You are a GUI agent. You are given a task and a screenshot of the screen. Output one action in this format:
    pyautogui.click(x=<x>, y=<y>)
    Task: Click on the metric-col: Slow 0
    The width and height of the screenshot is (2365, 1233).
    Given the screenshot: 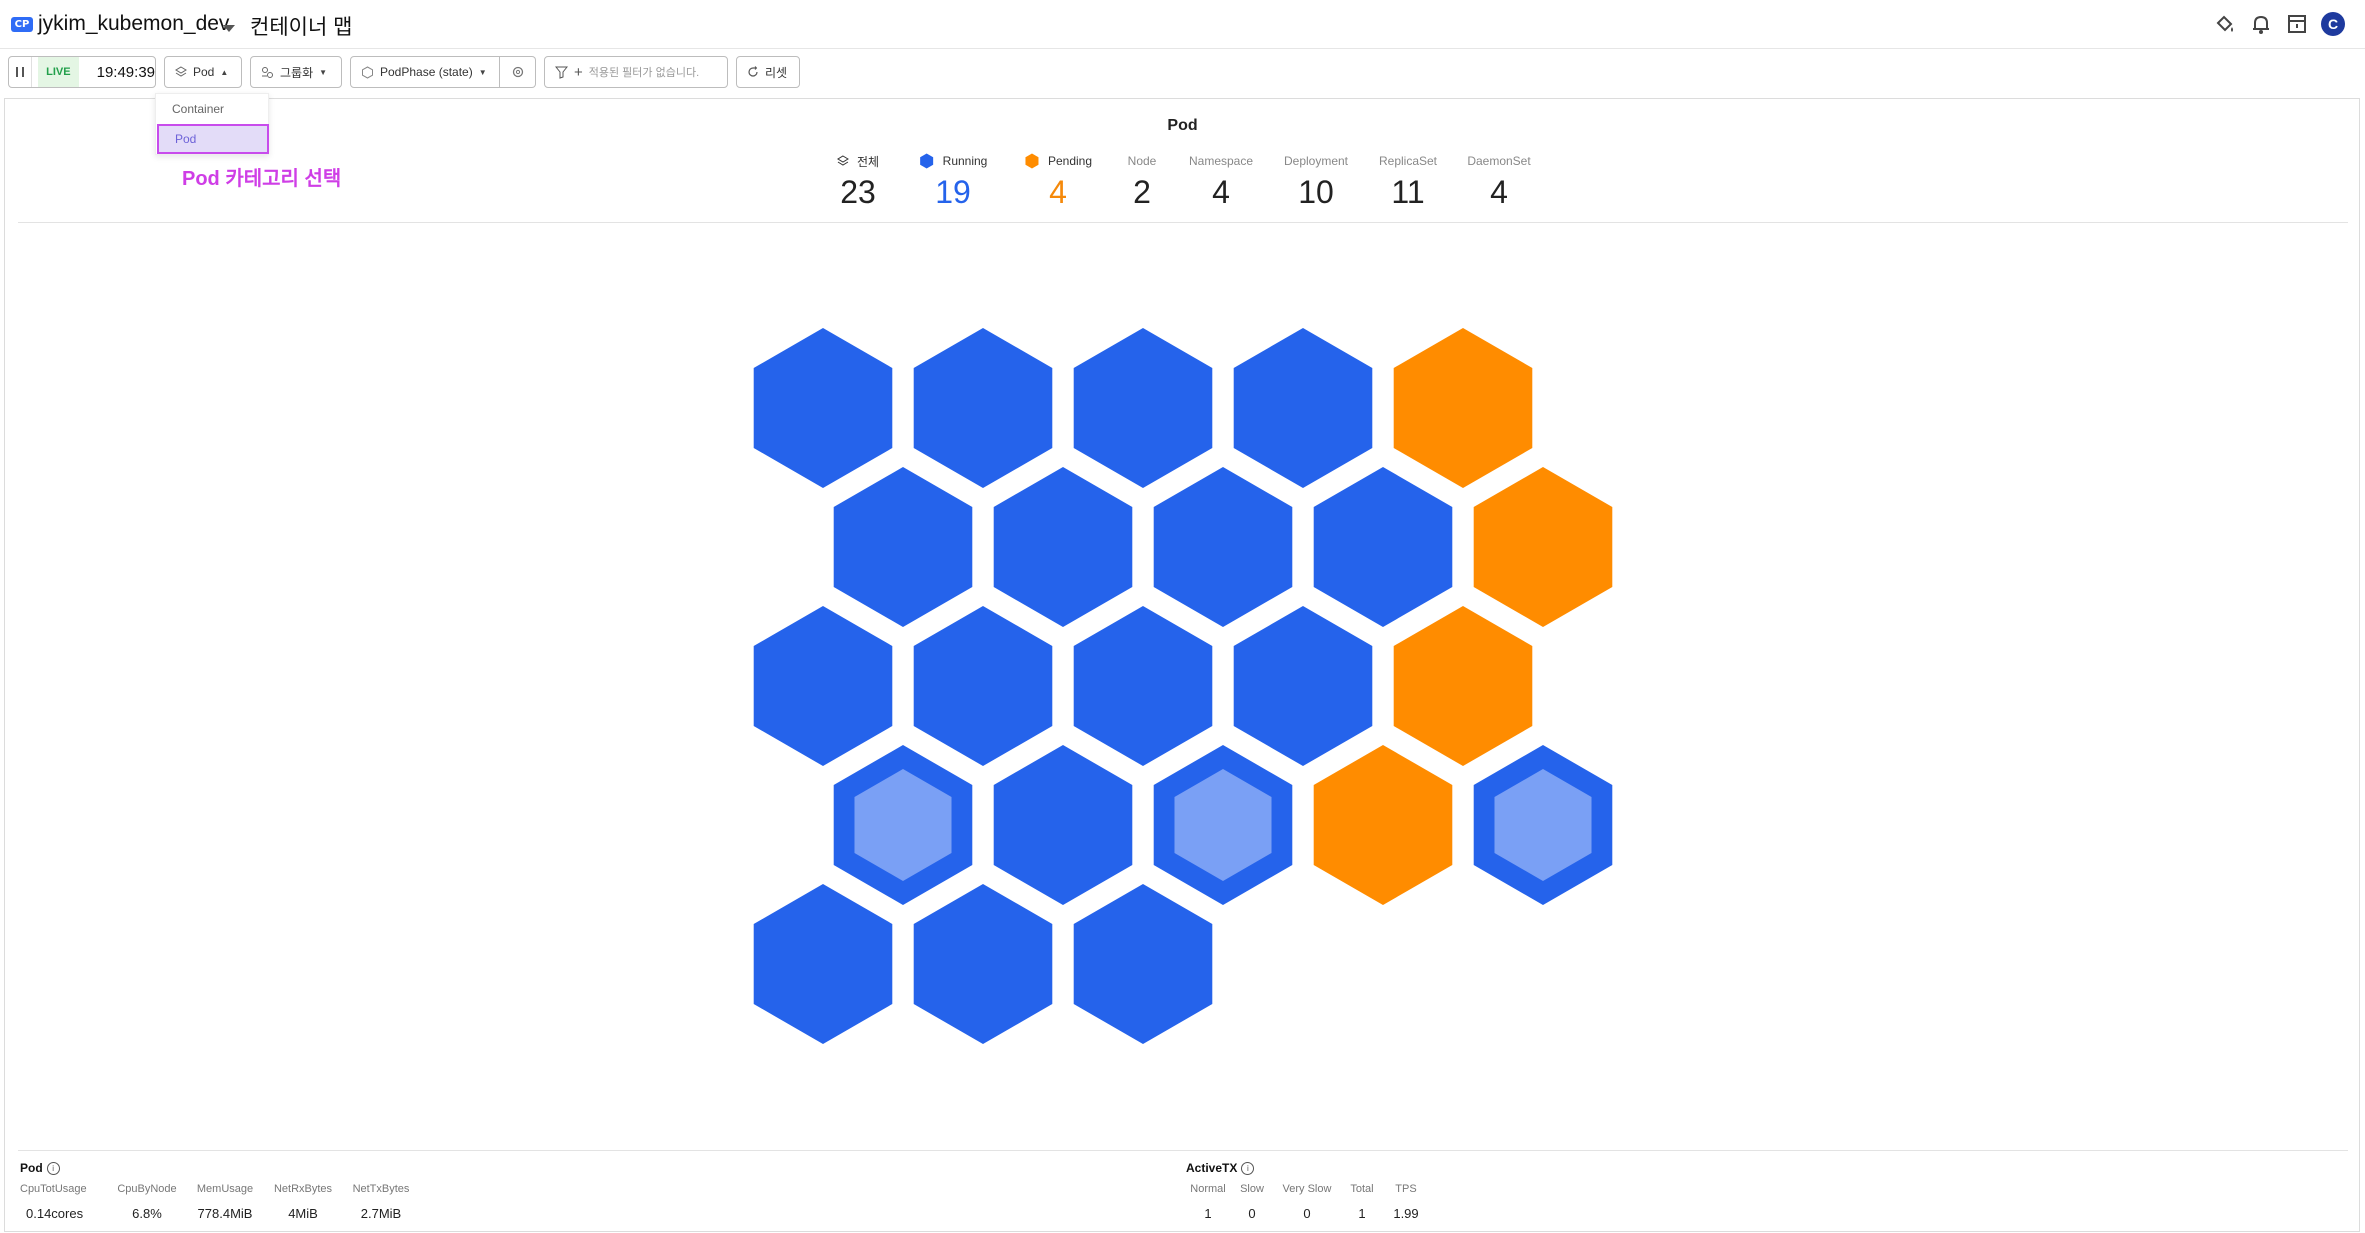 What is the action you would take?
    pyautogui.click(x=1252, y=1202)
    